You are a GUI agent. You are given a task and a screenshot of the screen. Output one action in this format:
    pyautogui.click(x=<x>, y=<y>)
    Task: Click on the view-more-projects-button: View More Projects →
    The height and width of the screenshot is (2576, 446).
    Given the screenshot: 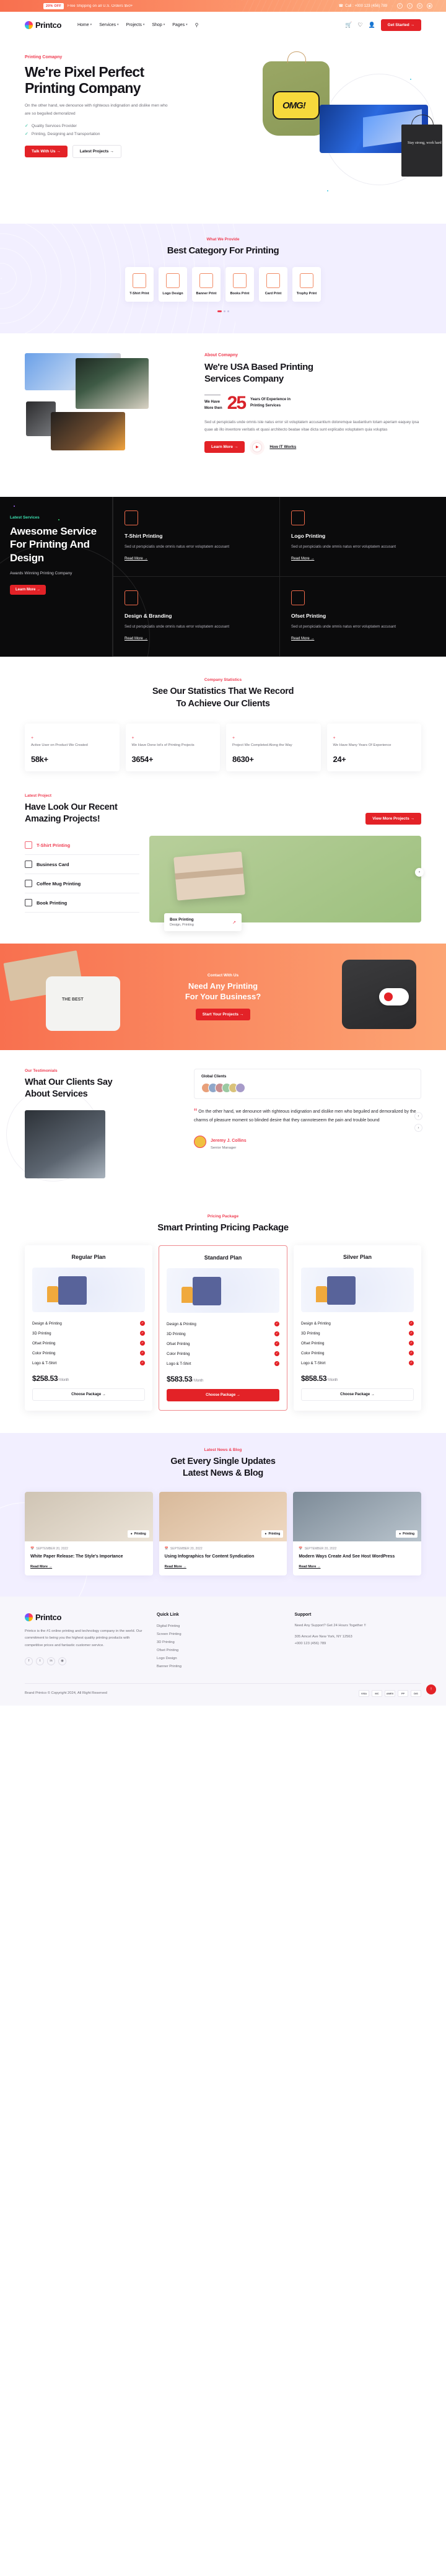 What is the action you would take?
    pyautogui.click(x=393, y=819)
    